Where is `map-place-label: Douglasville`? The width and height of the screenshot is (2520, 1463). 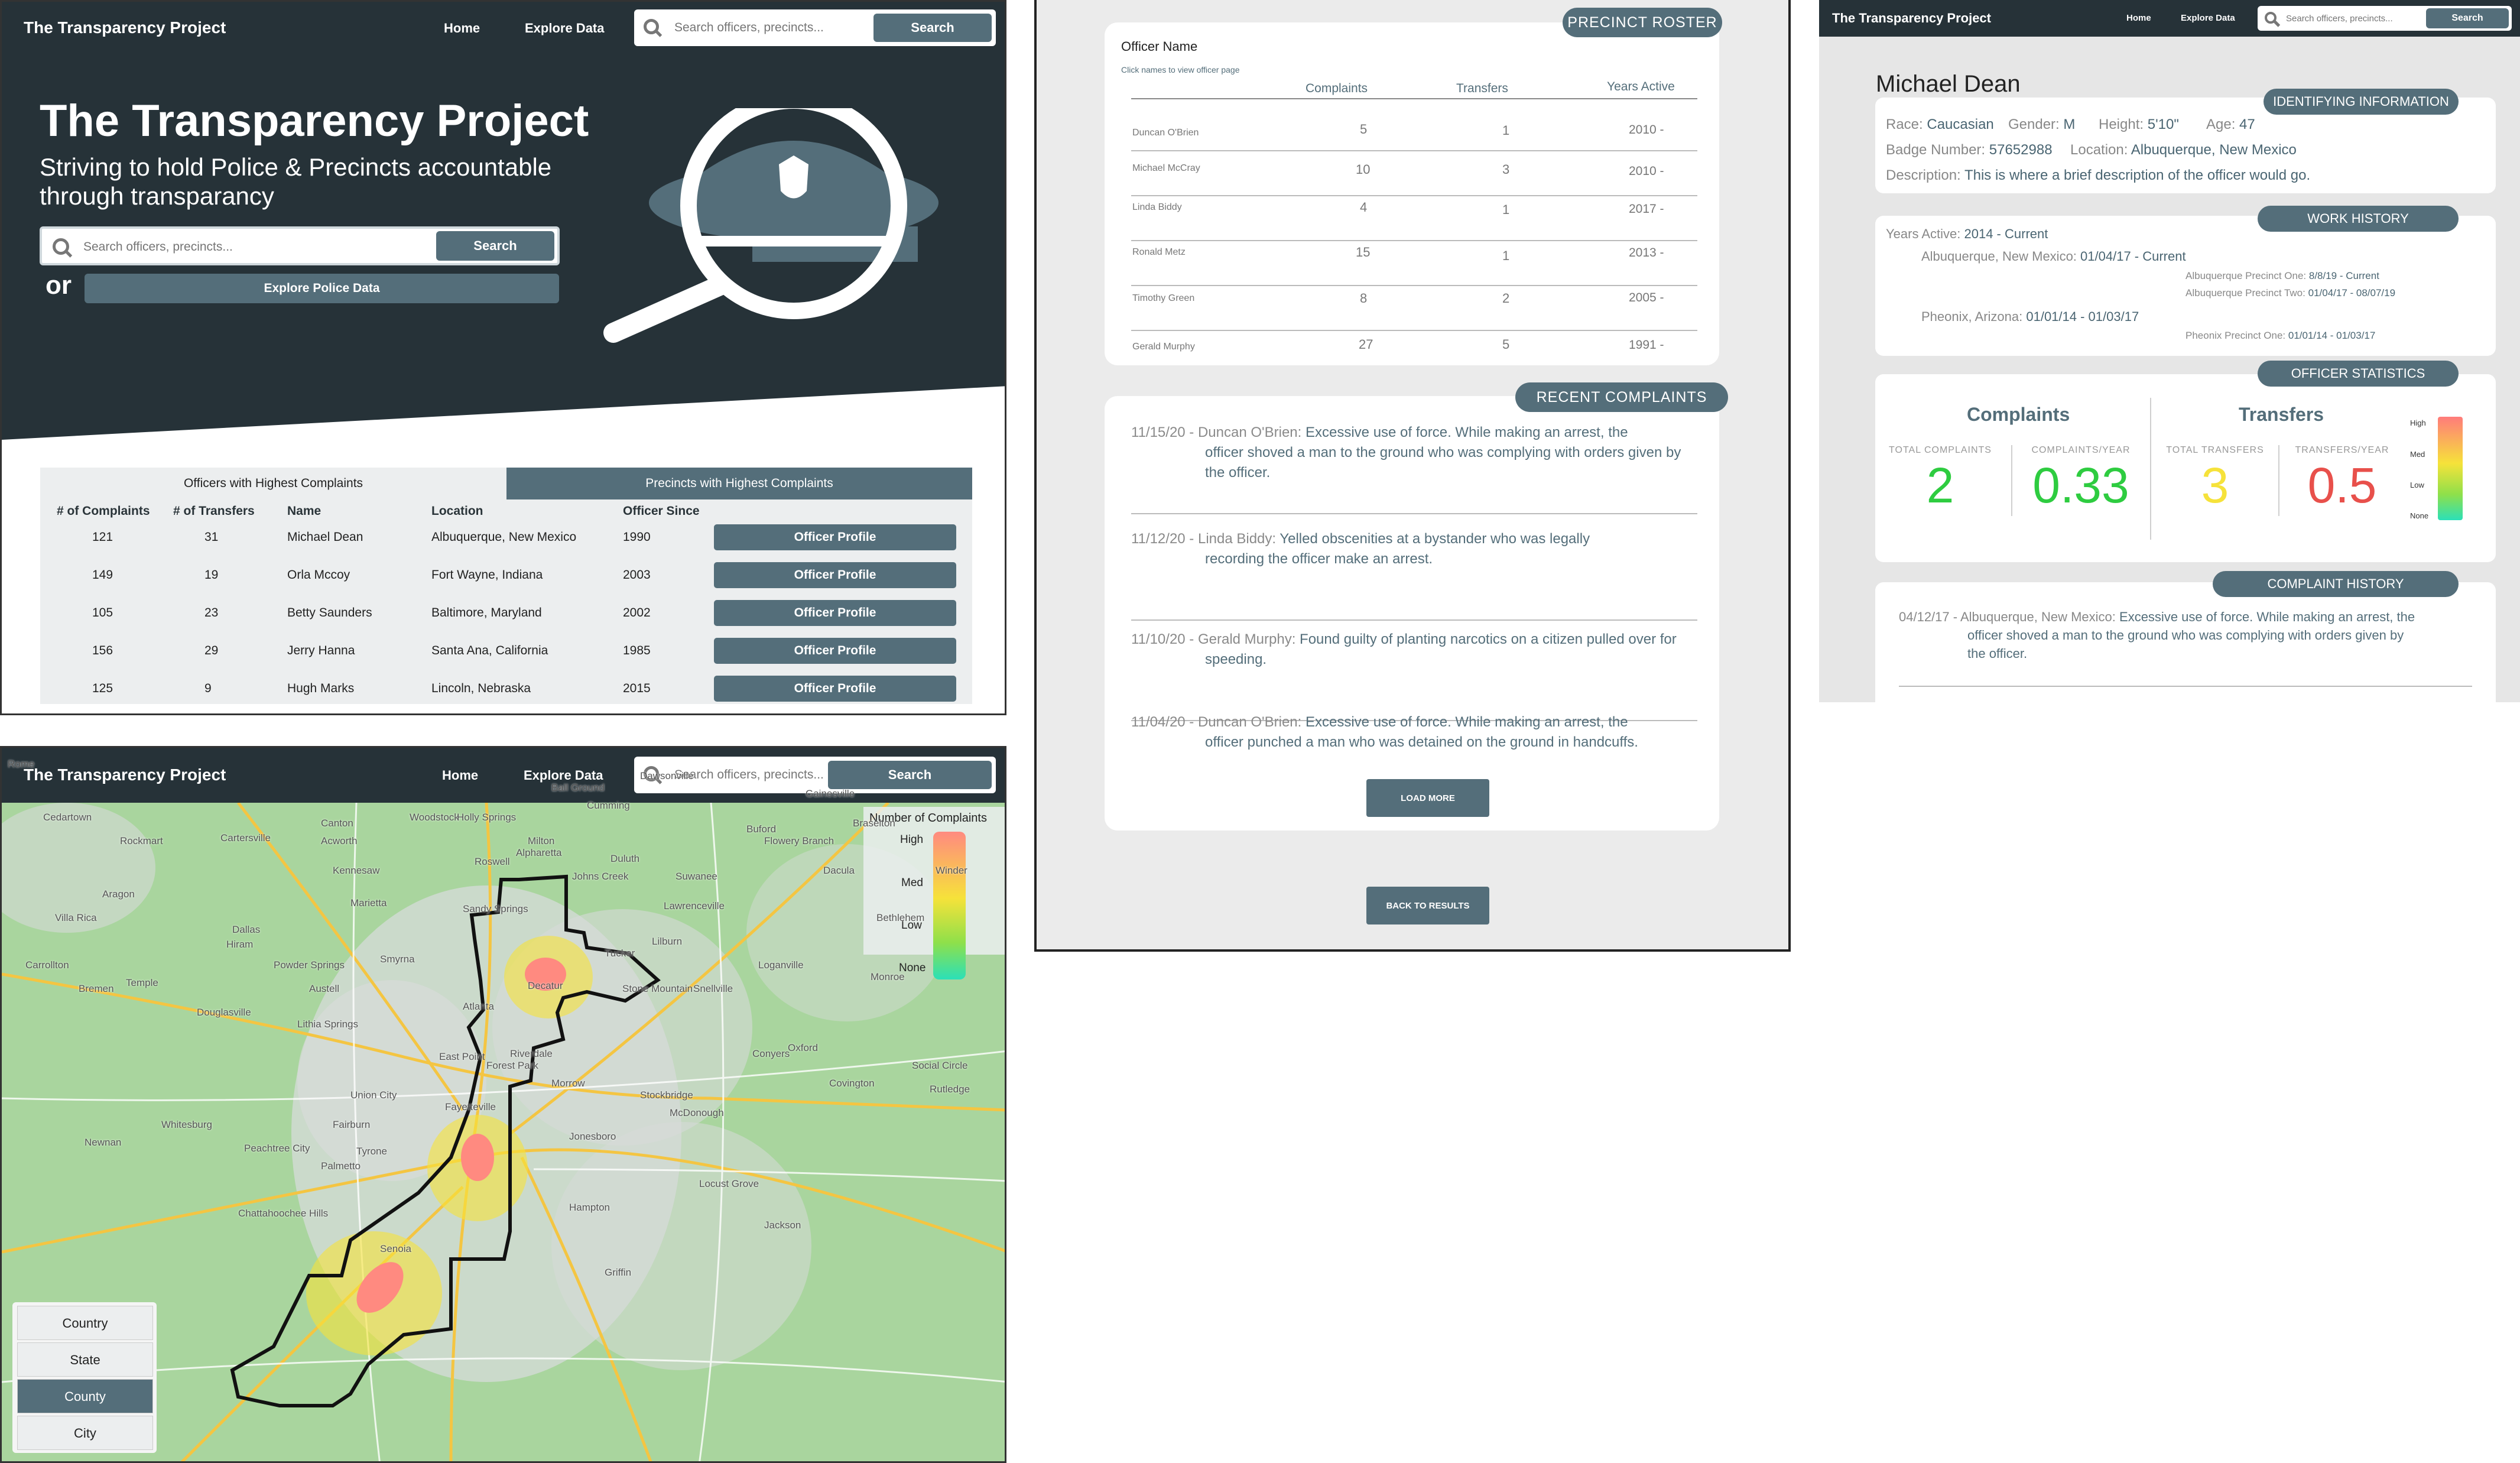 map-place-label: Douglasville is located at coordinates (224, 1012).